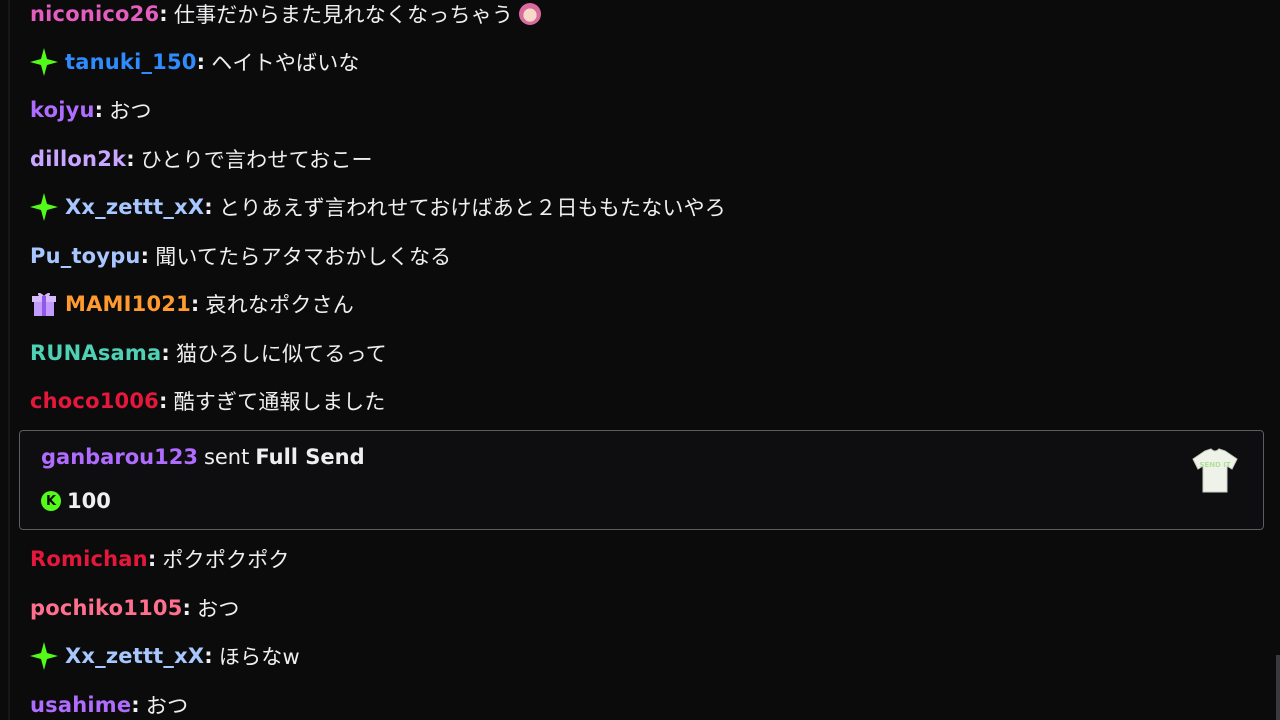  I want to click on chat-message: kojyu: おつ, so click(91, 110).